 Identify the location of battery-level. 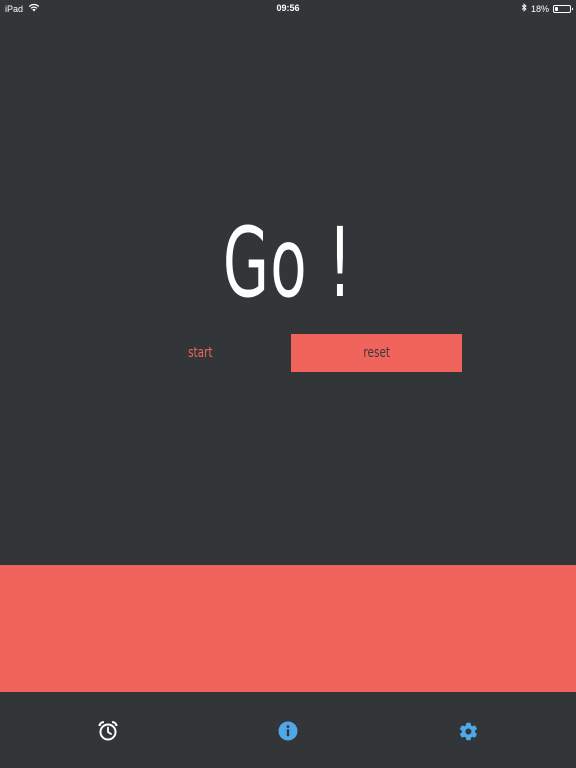
(556, 8).